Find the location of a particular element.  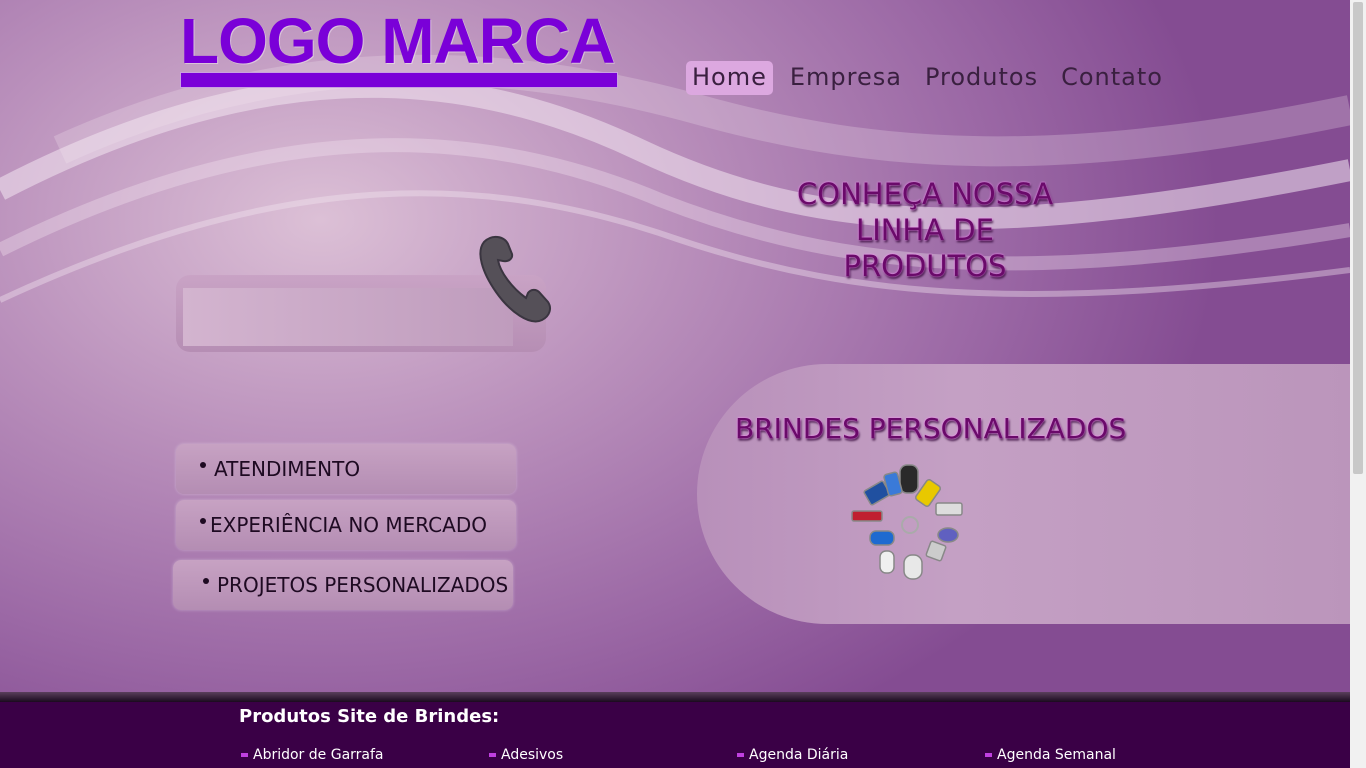

headline-line-2: LINHA DE is located at coordinates (925, 230).